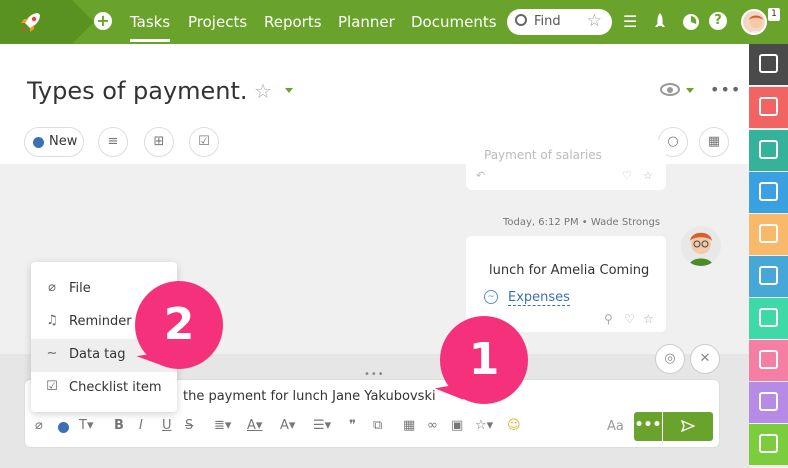 The height and width of the screenshot is (468, 788). Describe the element at coordinates (179, 325) in the screenshot. I see `callout-2: 2` at that location.